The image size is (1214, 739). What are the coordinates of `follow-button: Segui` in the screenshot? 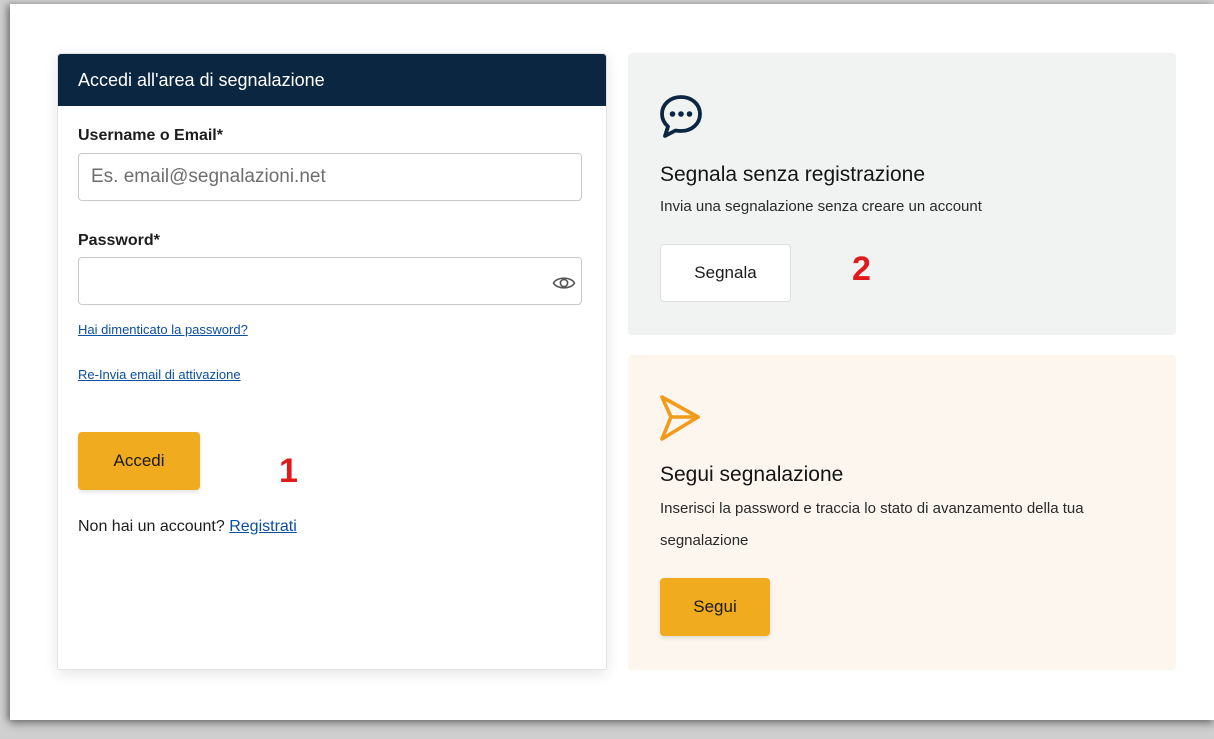 It's located at (715, 607).